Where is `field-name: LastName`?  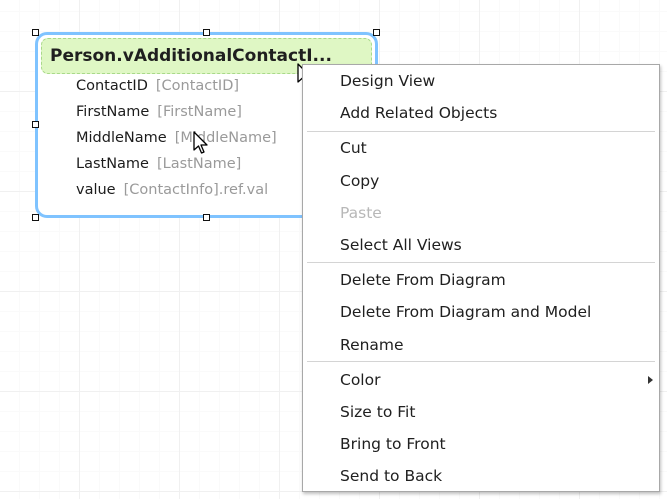 field-name: LastName is located at coordinates (112, 164).